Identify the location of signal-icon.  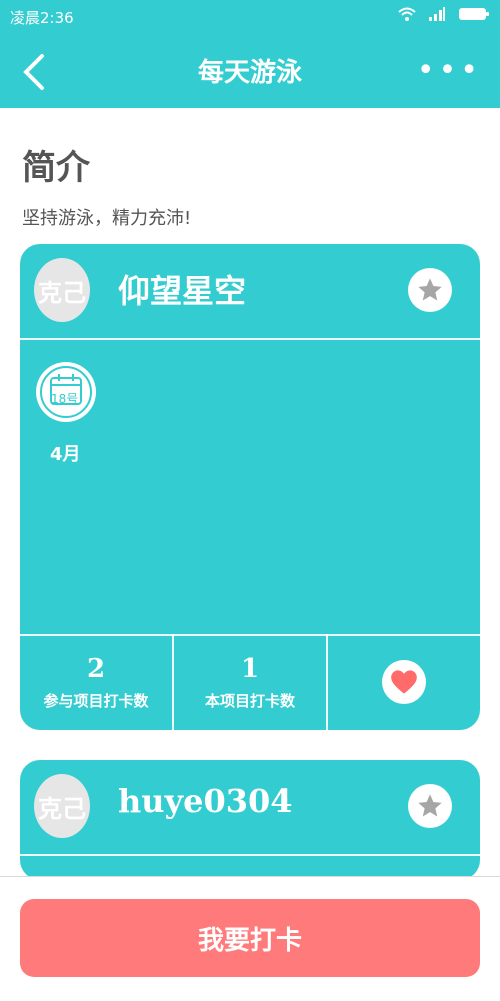
(437, 14).